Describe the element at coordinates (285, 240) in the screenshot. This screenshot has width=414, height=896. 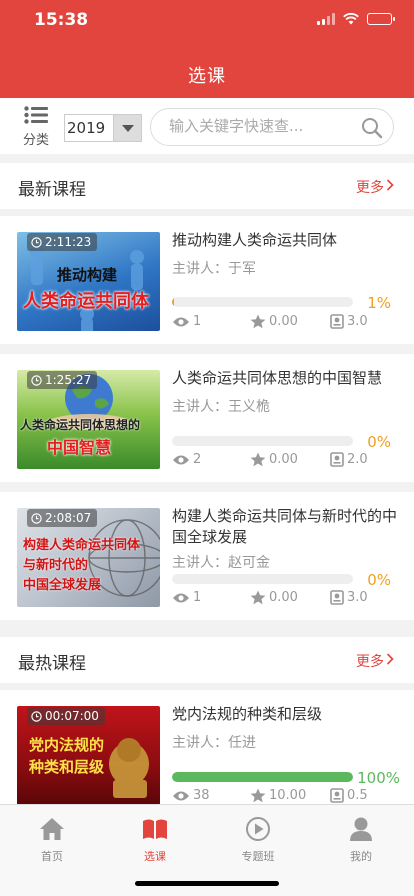
I see `course-title: 推动构建人类命运共同体` at that location.